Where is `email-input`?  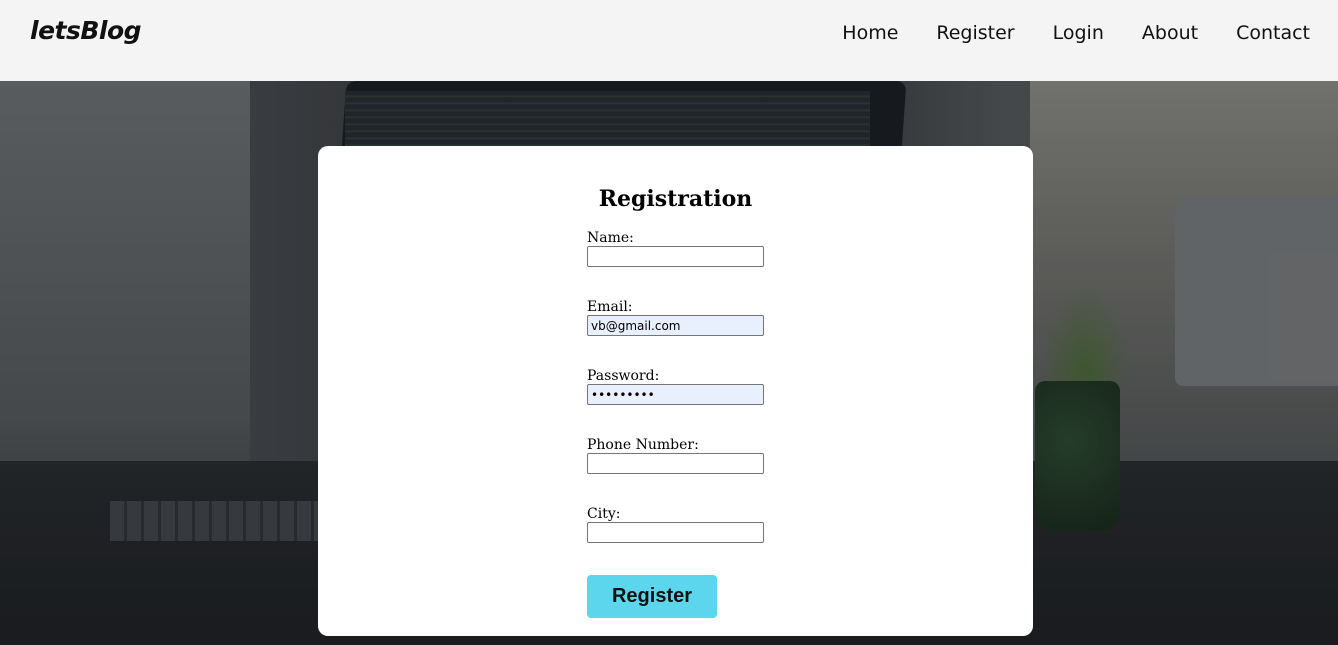 email-input is located at coordinates (675, 325).